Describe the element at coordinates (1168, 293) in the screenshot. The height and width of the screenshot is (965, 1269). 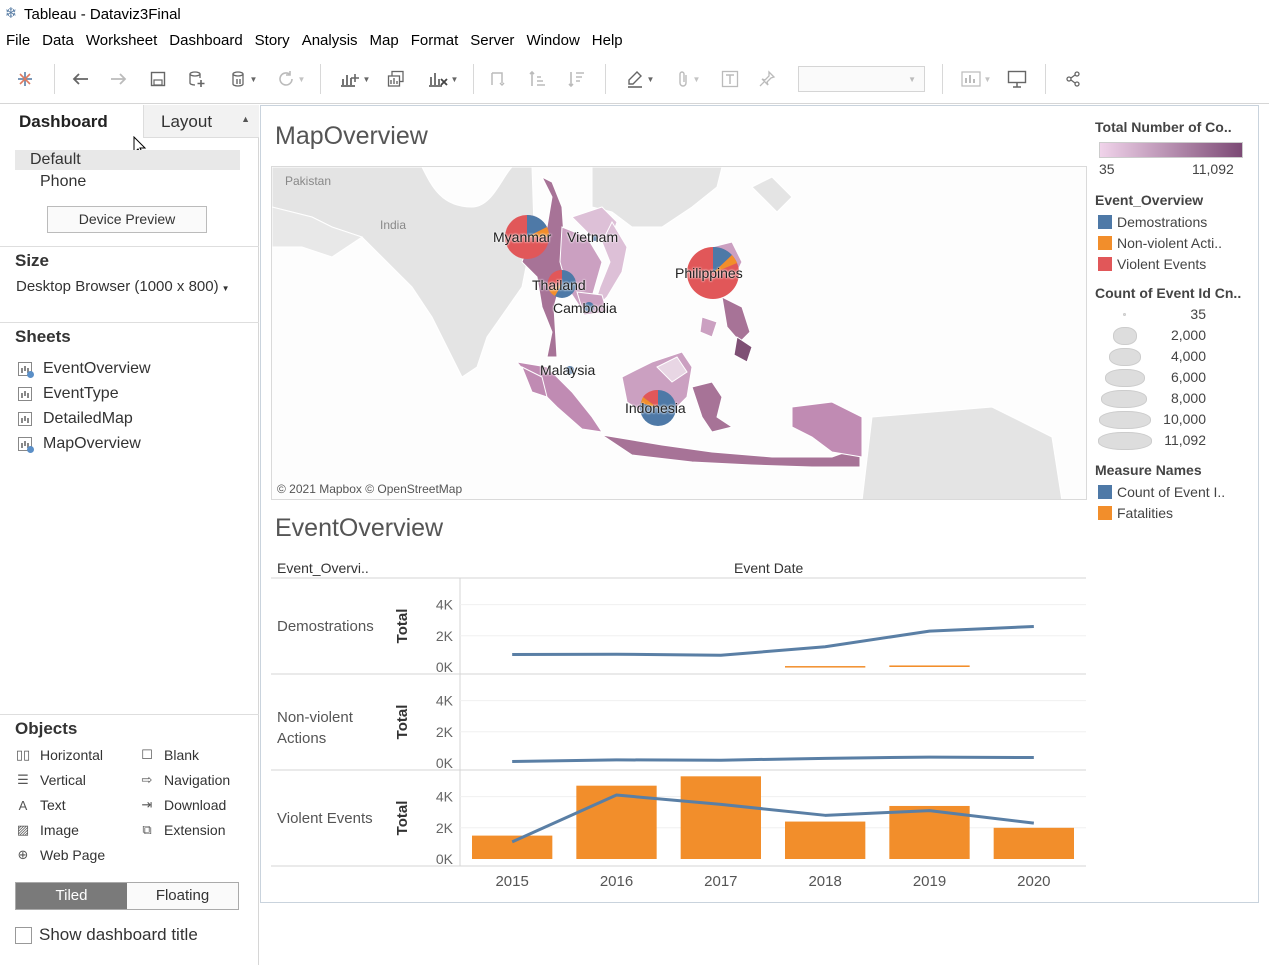
I see `size-legend-title: Count of Event Id Cn..` at that location.